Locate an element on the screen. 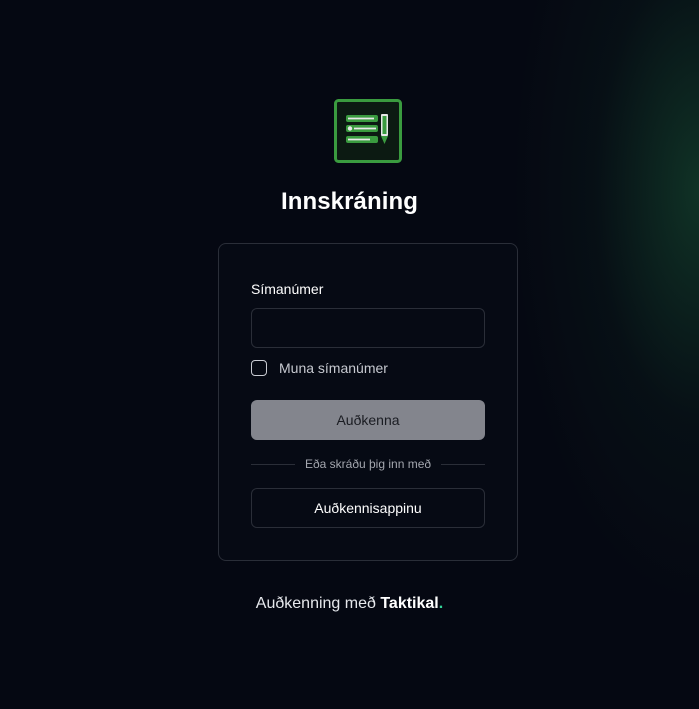 This screenshot has width=699, height=709. footer-brand: Taktikal is located at coordinates (409, 603).